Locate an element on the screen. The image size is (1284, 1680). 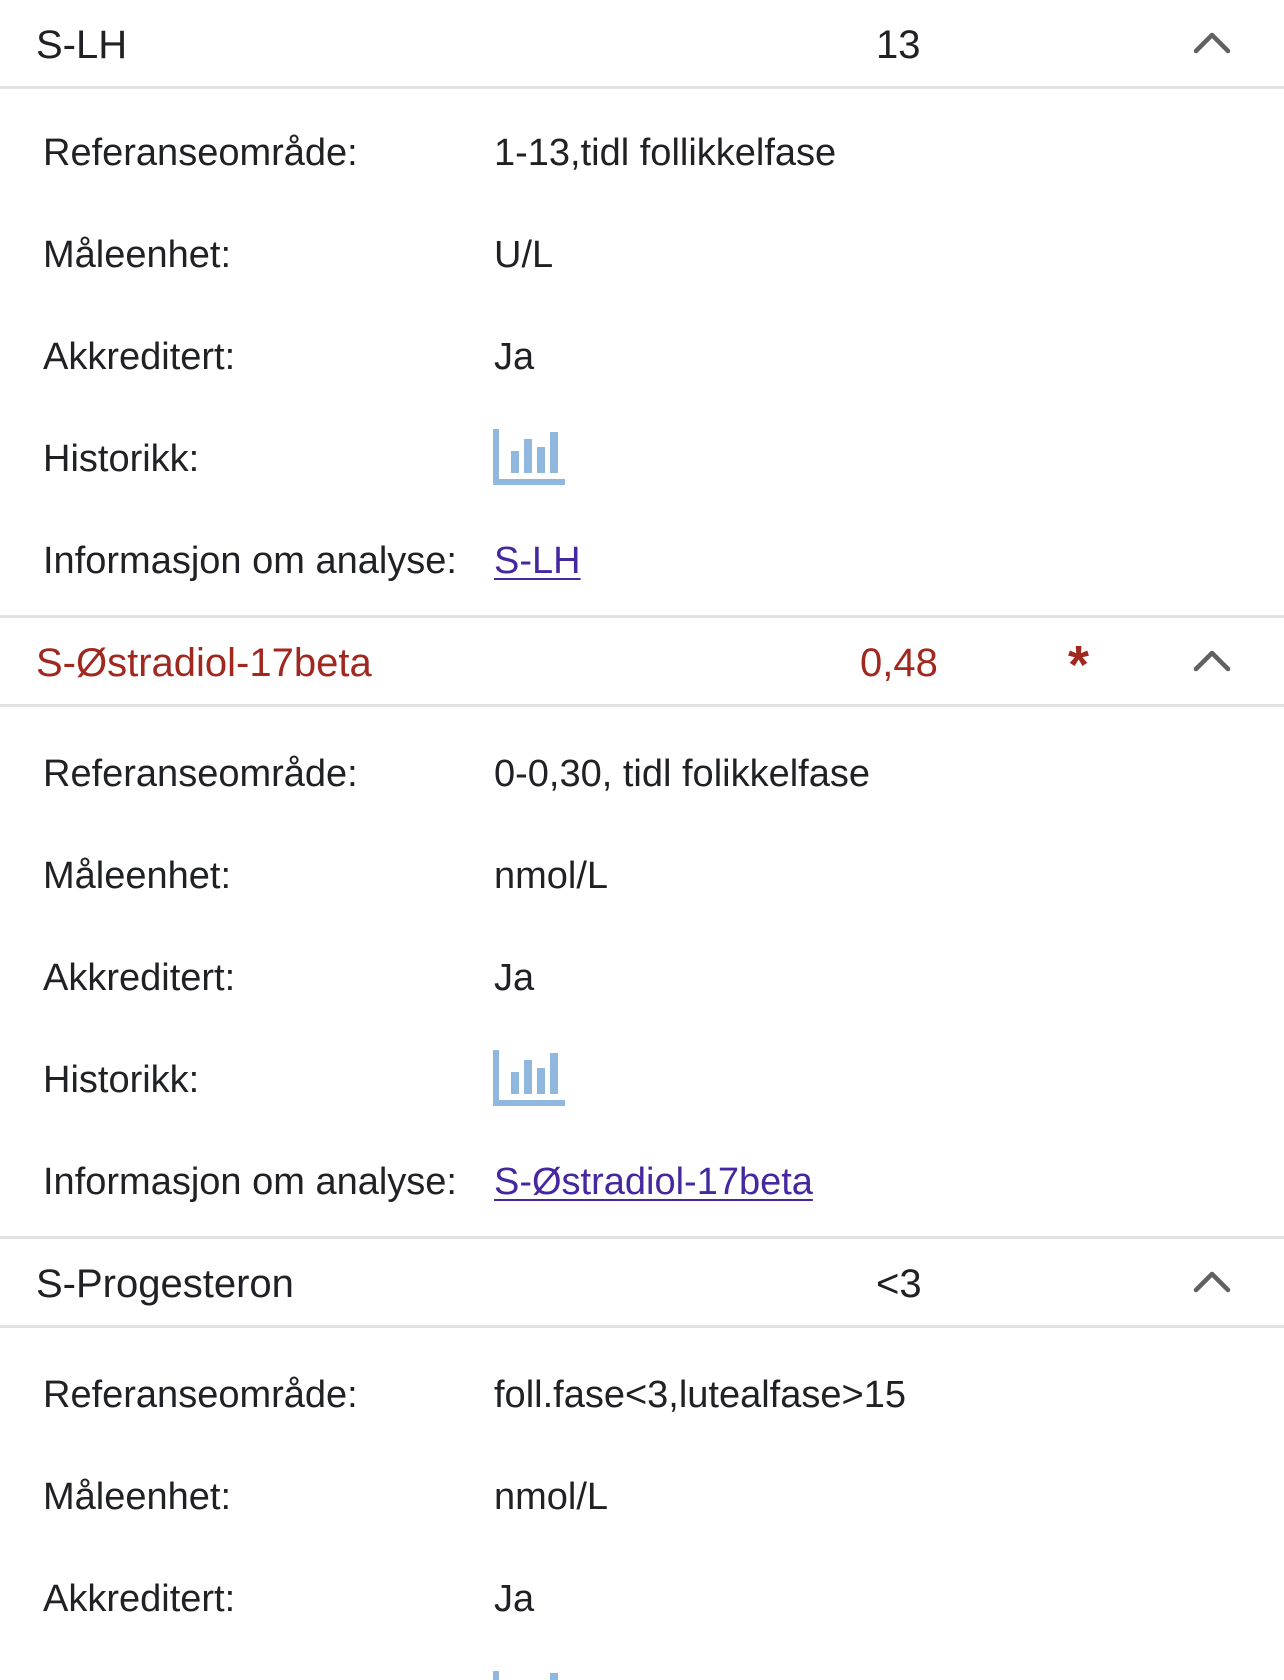
result-header-s-ostradiol-17beta: S-Østradiol-17beta 0,48 * is located at coordinates (642, 661).